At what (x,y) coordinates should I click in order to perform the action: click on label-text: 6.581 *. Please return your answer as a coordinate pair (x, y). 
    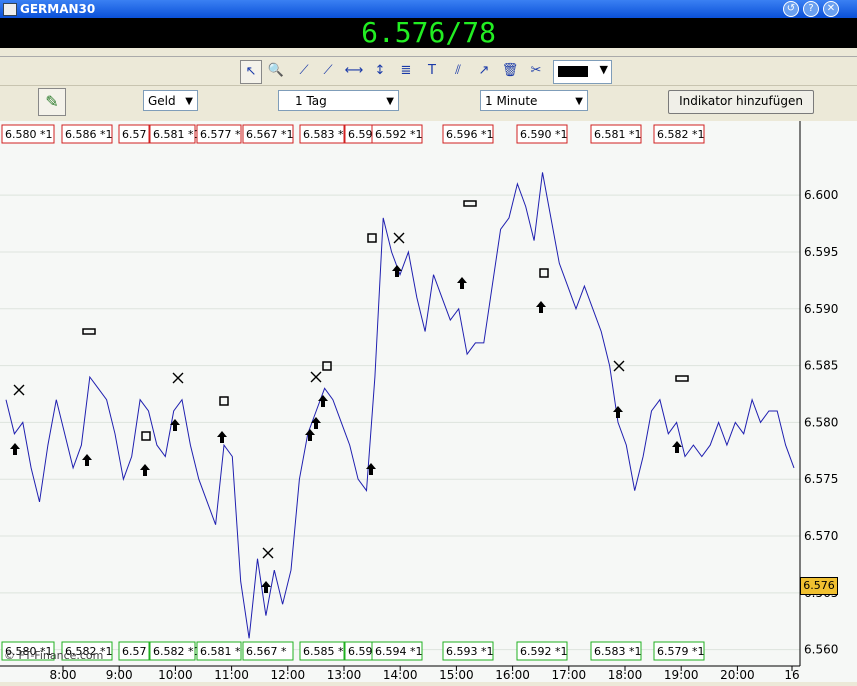
    Looking at the image, I should click on (220, 651).